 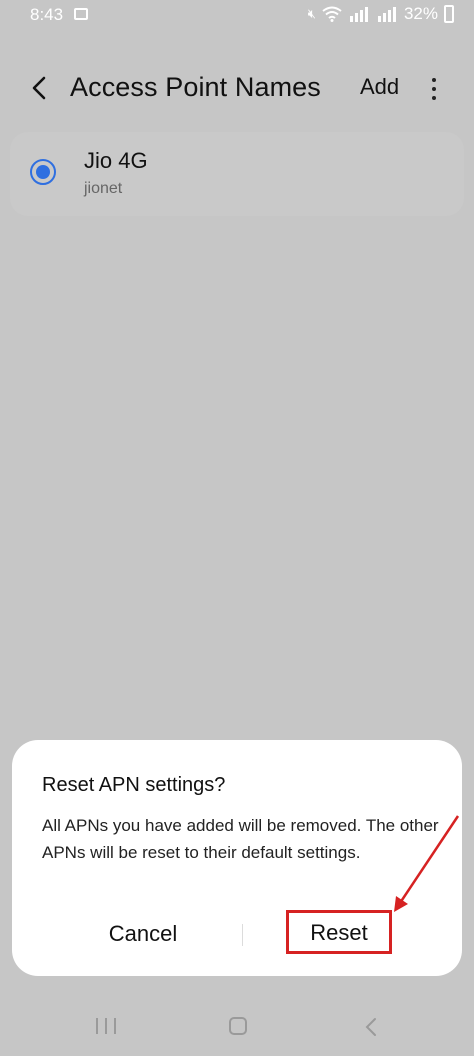 What do you see at coordinates (40, 88) in the screenshot?
I see `chevron-left-icon` at bounding box center [40, 88].